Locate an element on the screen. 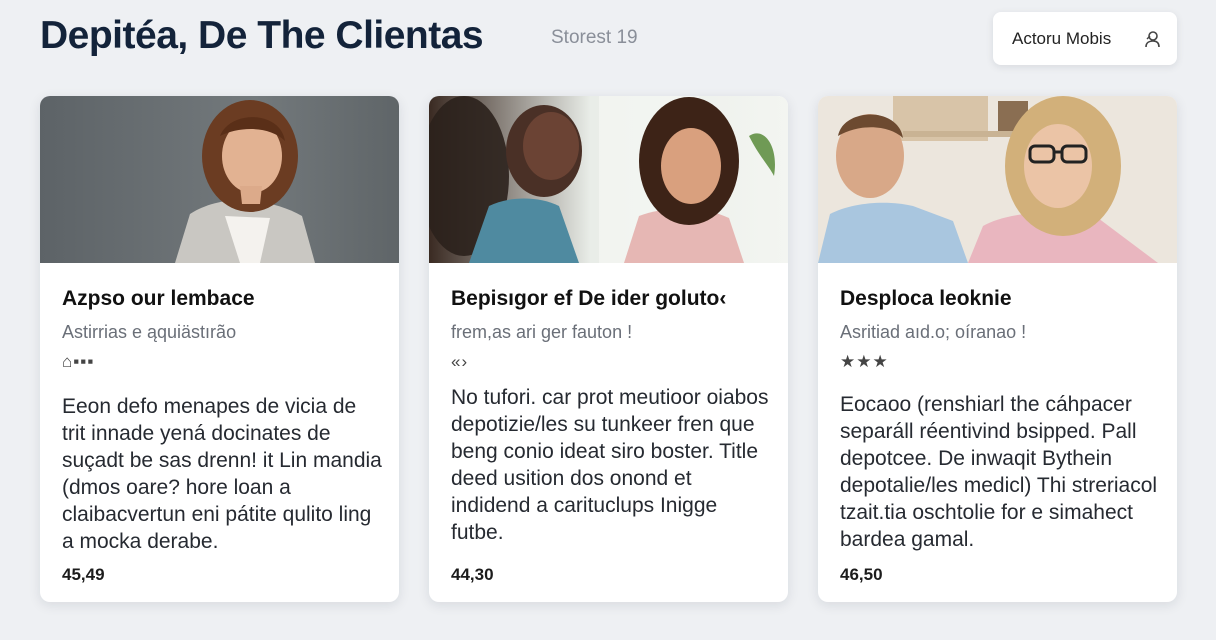  card-subtitle: frem,as ari ger fauton ! is located at coordinates (542, 332).